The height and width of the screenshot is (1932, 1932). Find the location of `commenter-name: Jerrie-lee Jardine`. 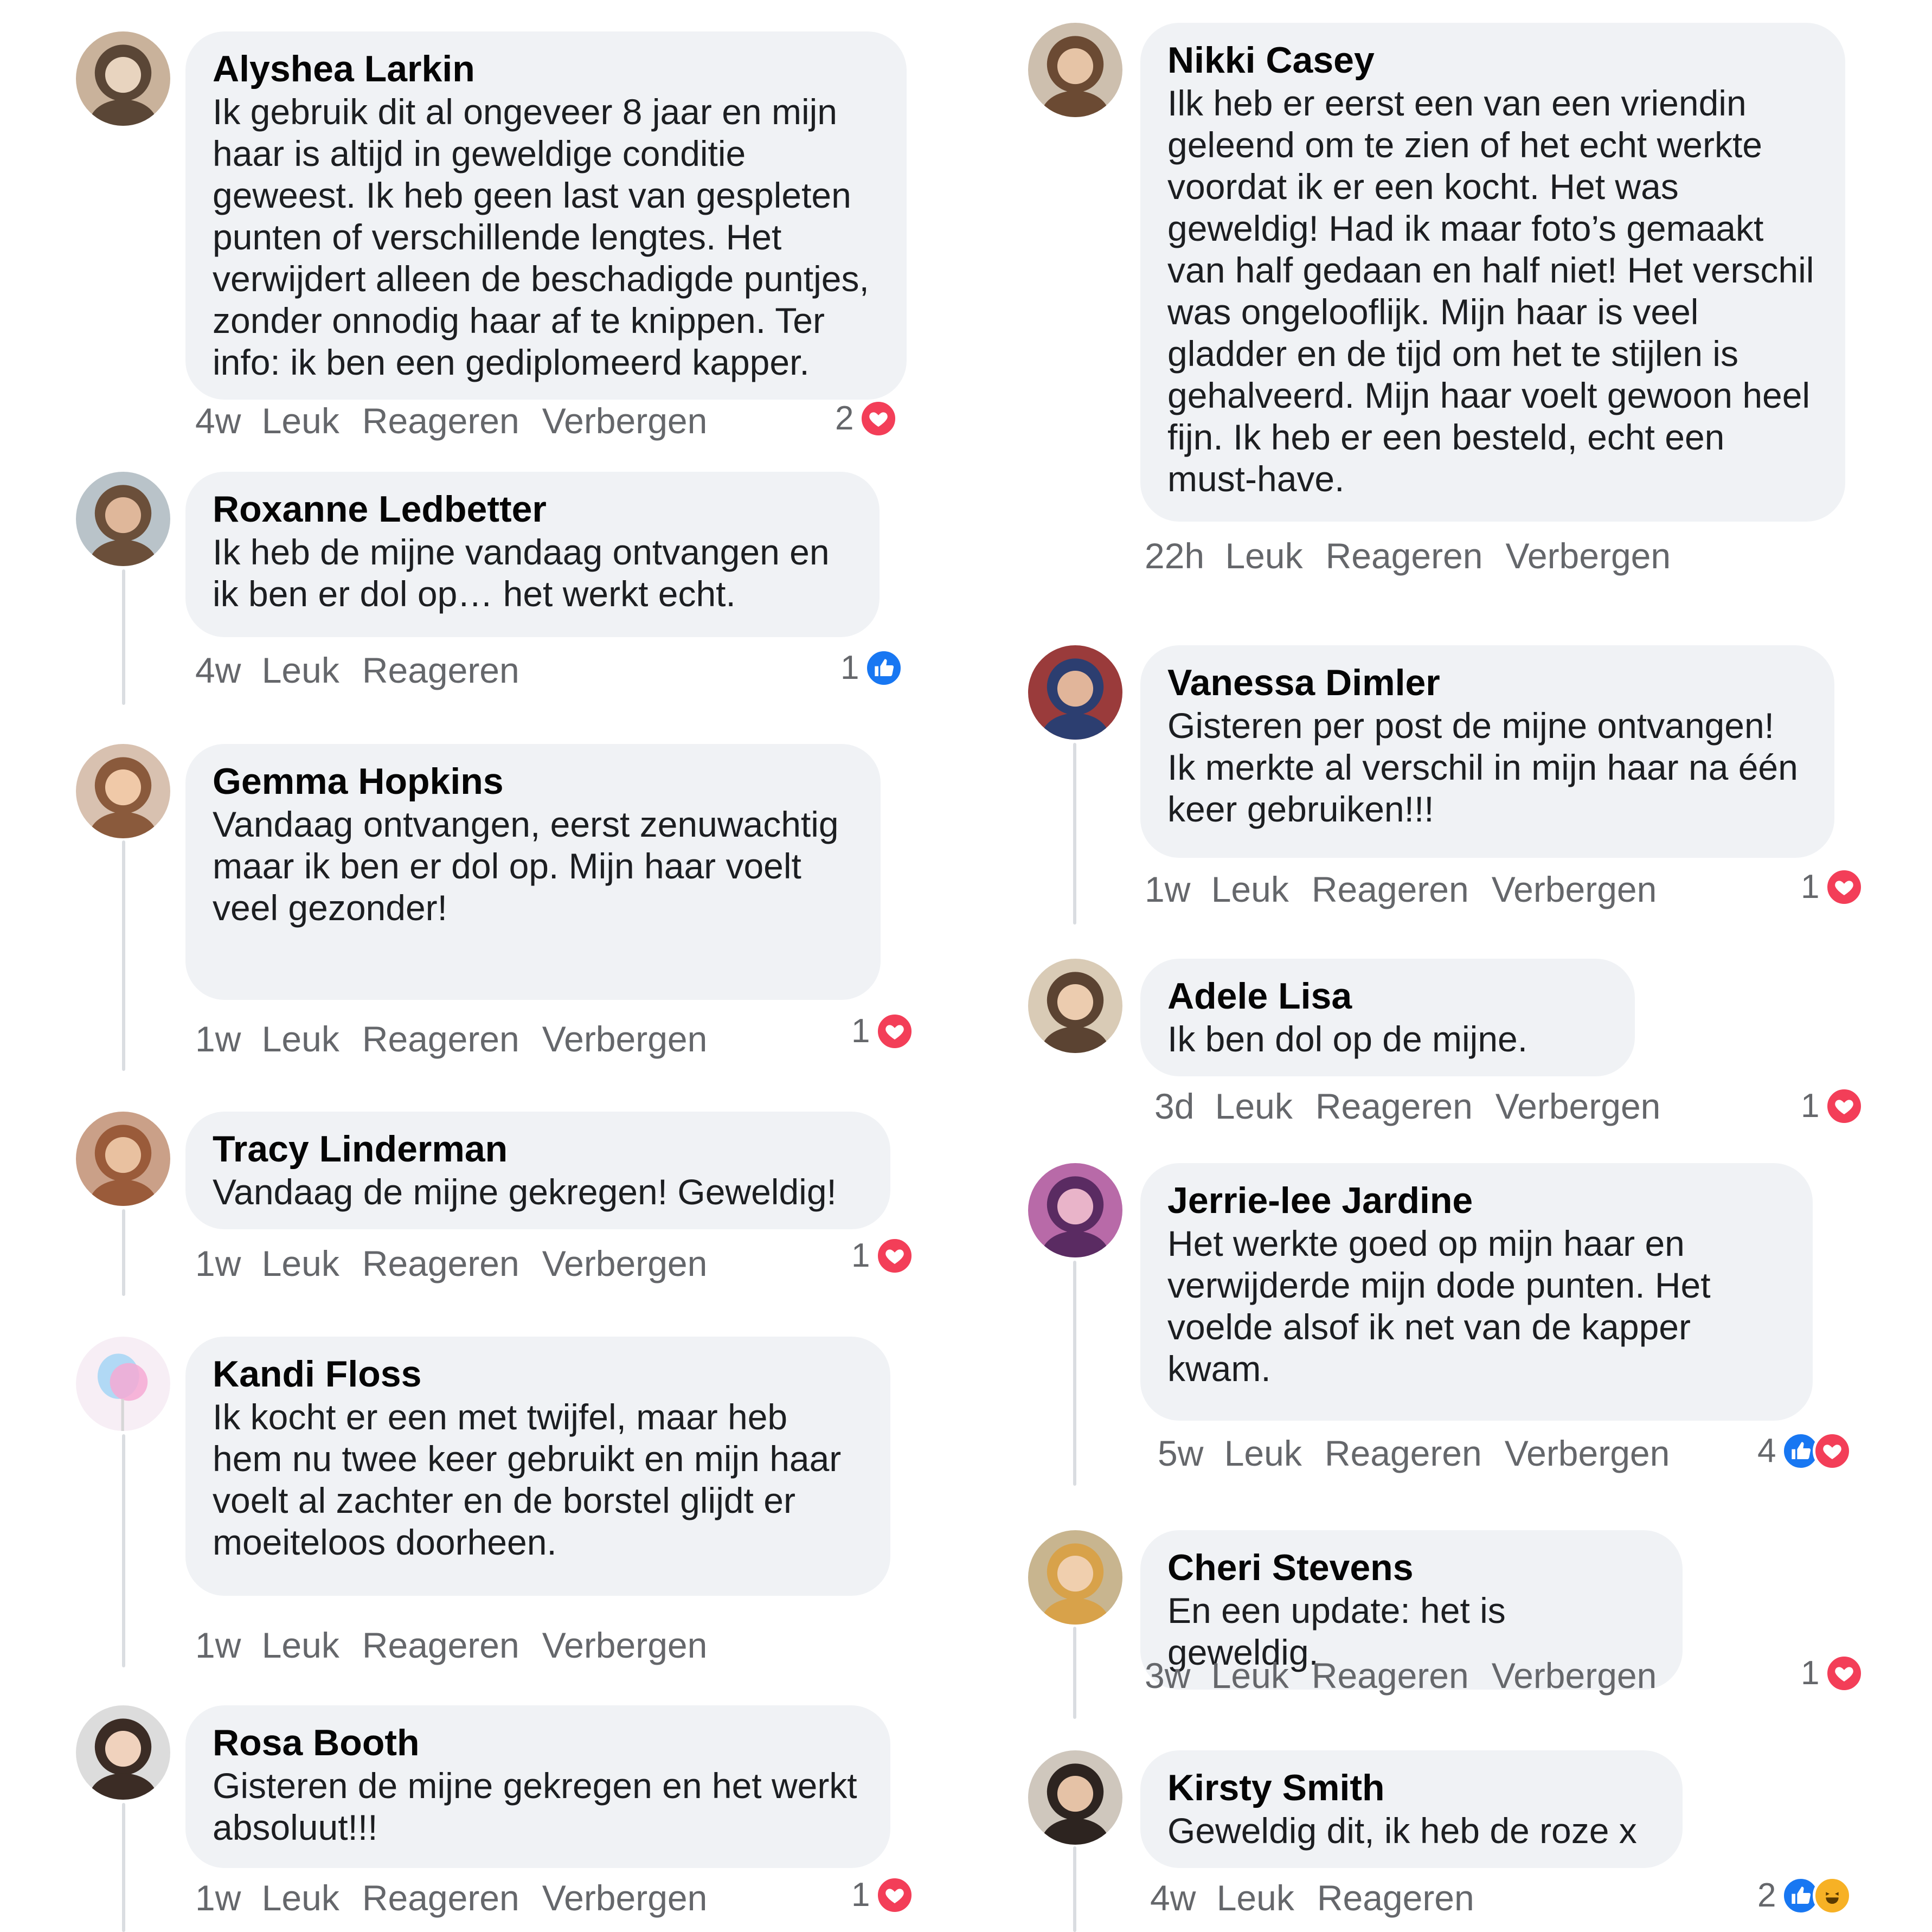

commenter-name: Jerrie-lee Jardine is located at coordinates (1477, 1201).